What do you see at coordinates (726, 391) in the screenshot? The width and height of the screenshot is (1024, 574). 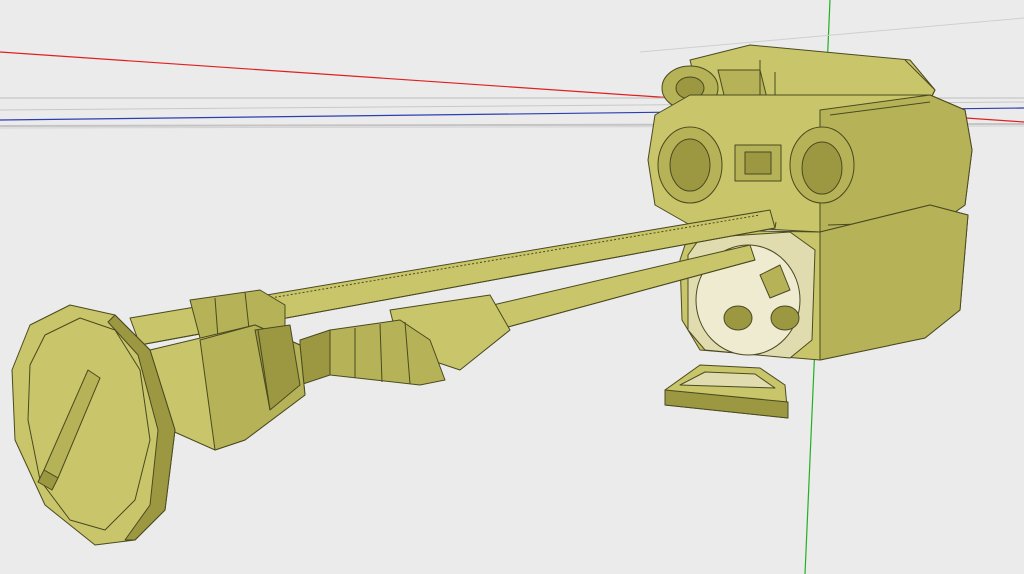 I see `foot-pad` at bounding box center [726, 391].